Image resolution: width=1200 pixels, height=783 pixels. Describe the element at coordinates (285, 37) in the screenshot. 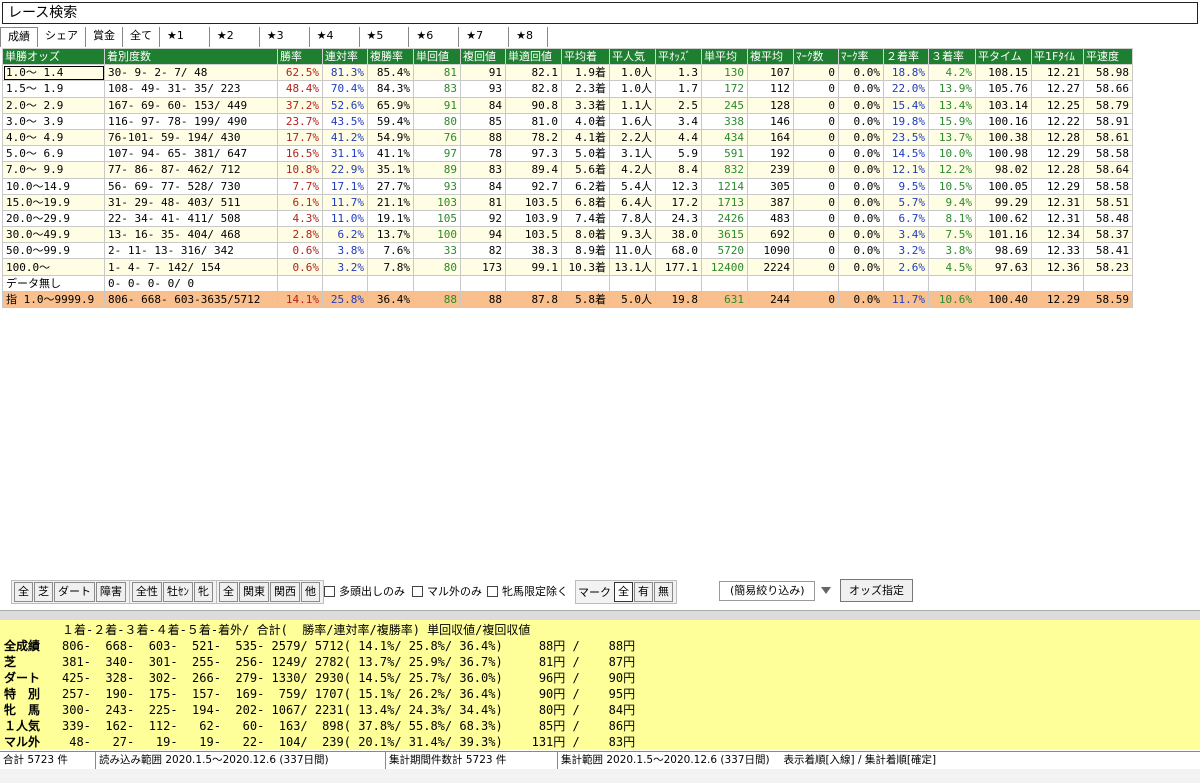

I see `tab-star-3: ★3` at that location.